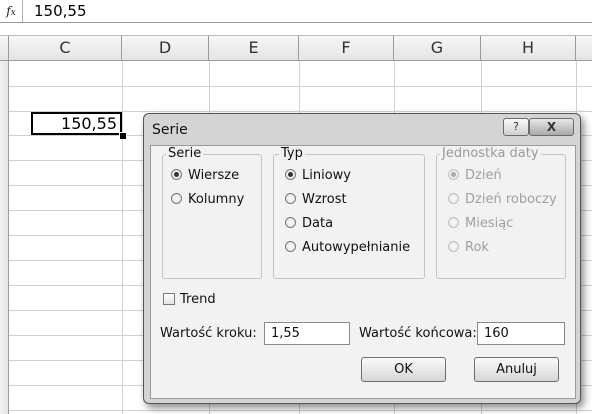 This screenshot has width=592, height=414. I want to click on radio-label: Wzrost, so click(324, 199).